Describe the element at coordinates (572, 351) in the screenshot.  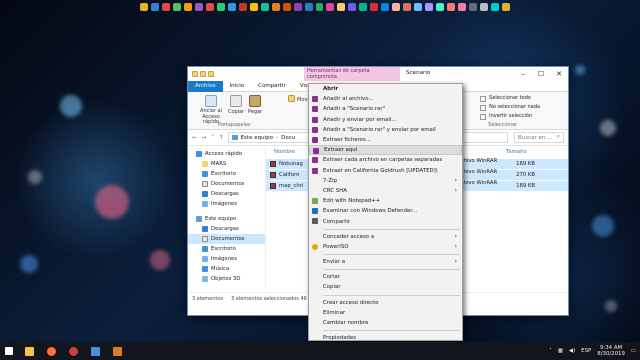
I see `volume-icon: ◀)` at that location.